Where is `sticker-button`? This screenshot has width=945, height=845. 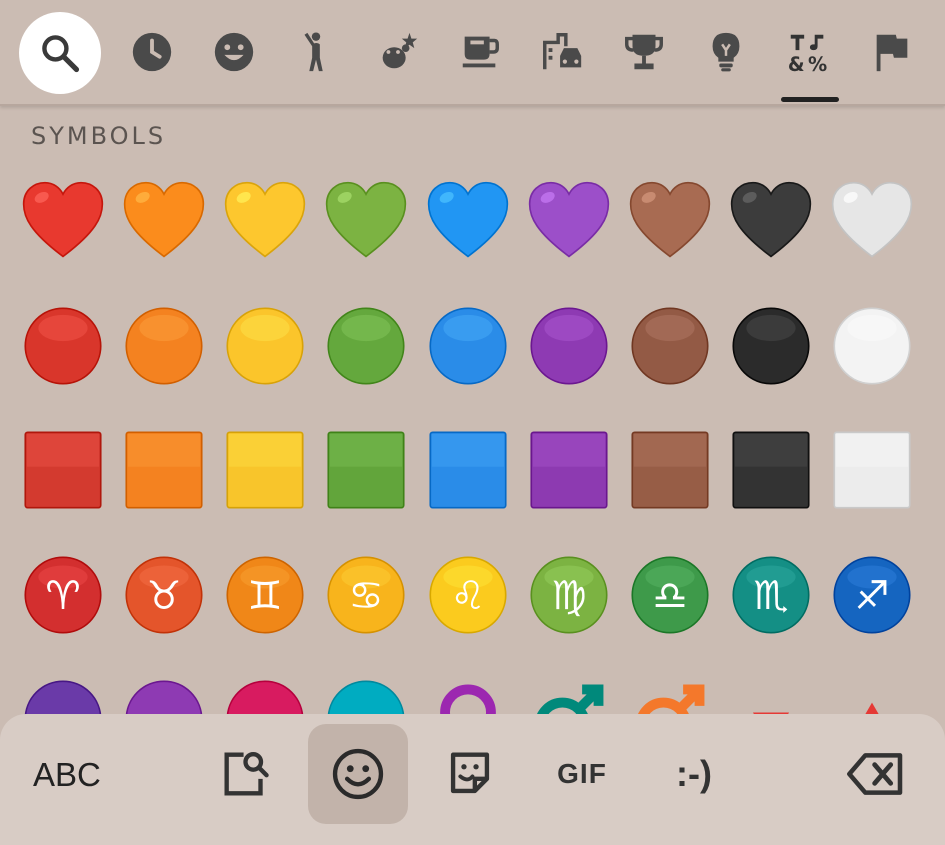 sticker-button is located at coordinates (470, 774).